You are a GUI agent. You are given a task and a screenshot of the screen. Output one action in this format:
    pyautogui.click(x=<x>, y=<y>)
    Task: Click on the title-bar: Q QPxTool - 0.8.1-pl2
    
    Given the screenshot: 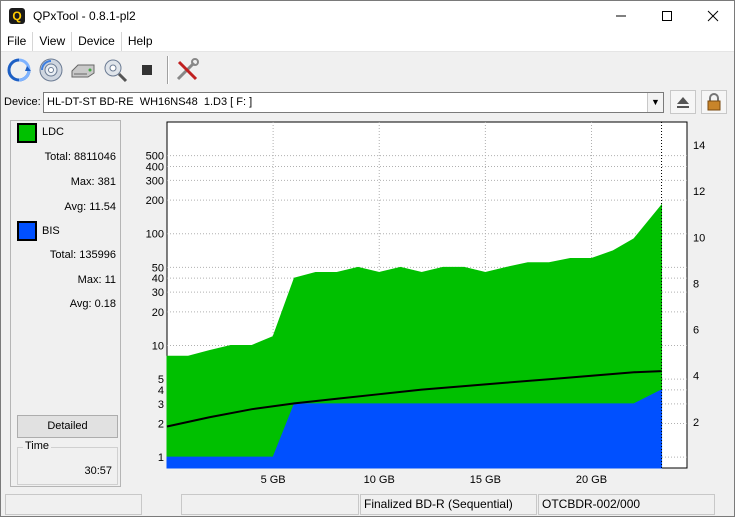 What is the action you would take?
    pyautogui.click(x=367, y=16)
    